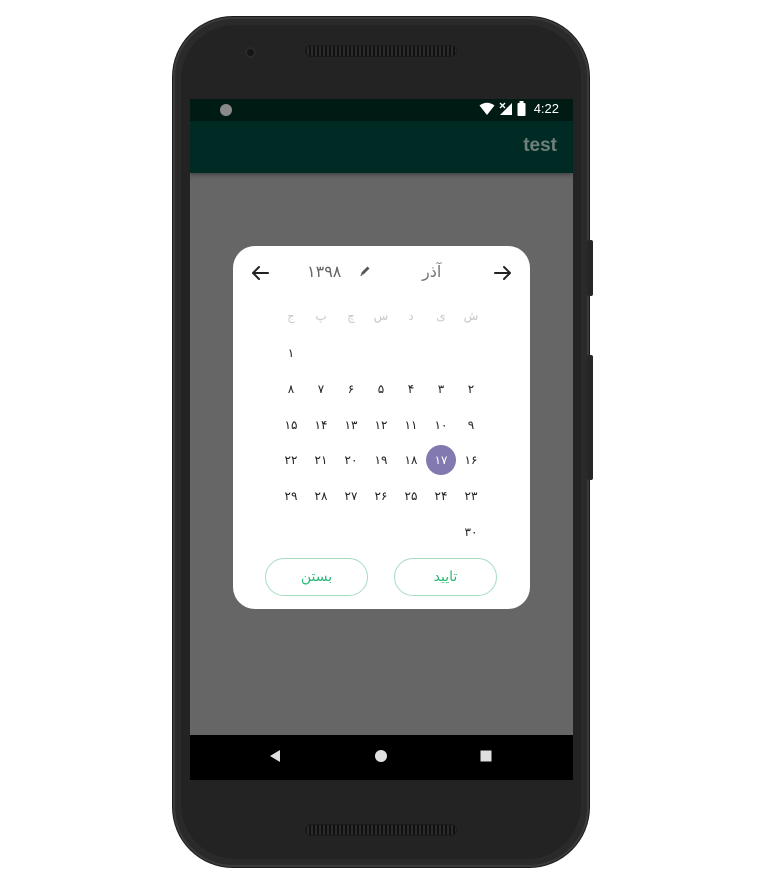 The height and width of the screenshot is (890, 779). I want to click on dialog-header: ۱۳۹۸ آذر, so click(381, 272).